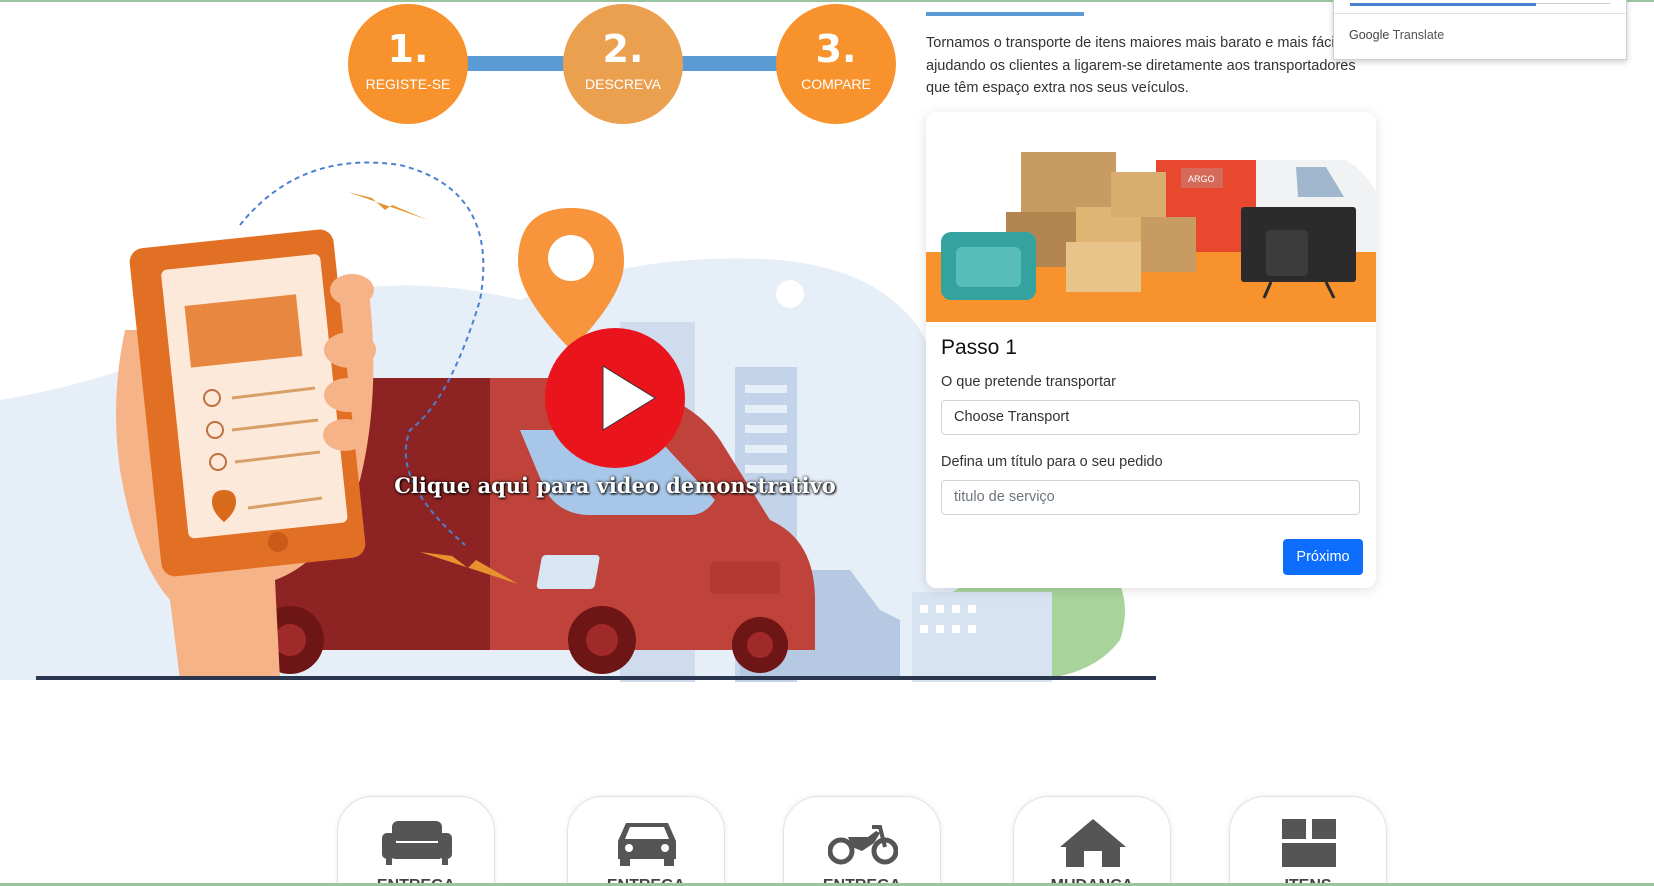 The width and height of the screenshot is (1654, 886). Describe the element at coordinates (979, 347) in the screenshot. I see `form-title: Passo 1` at that location.